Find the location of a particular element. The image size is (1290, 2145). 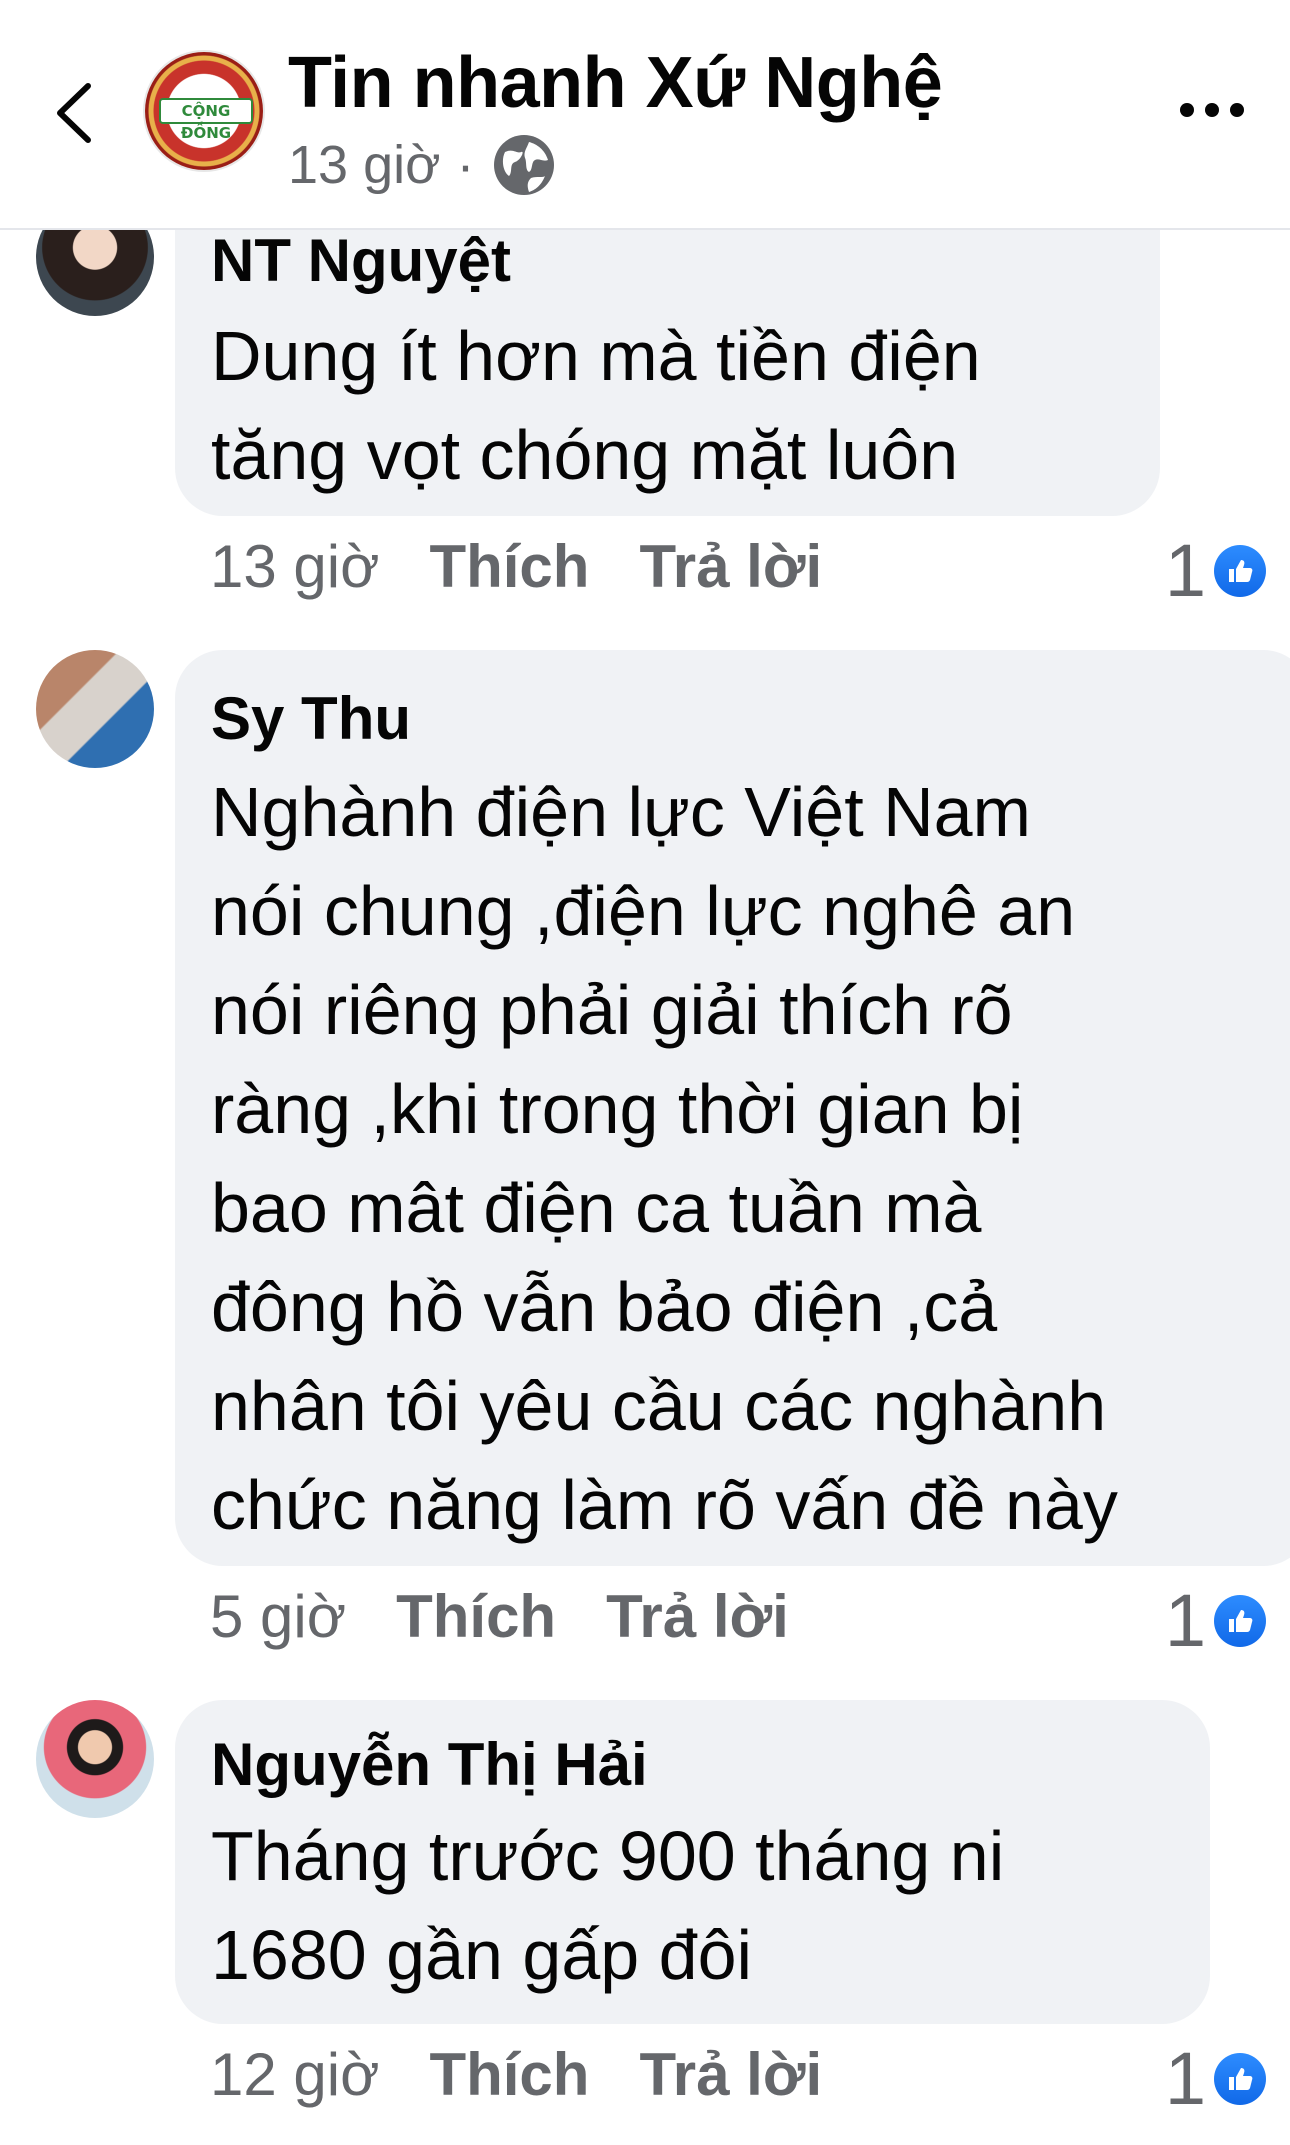

back-button is located at coordinates (74, 113).